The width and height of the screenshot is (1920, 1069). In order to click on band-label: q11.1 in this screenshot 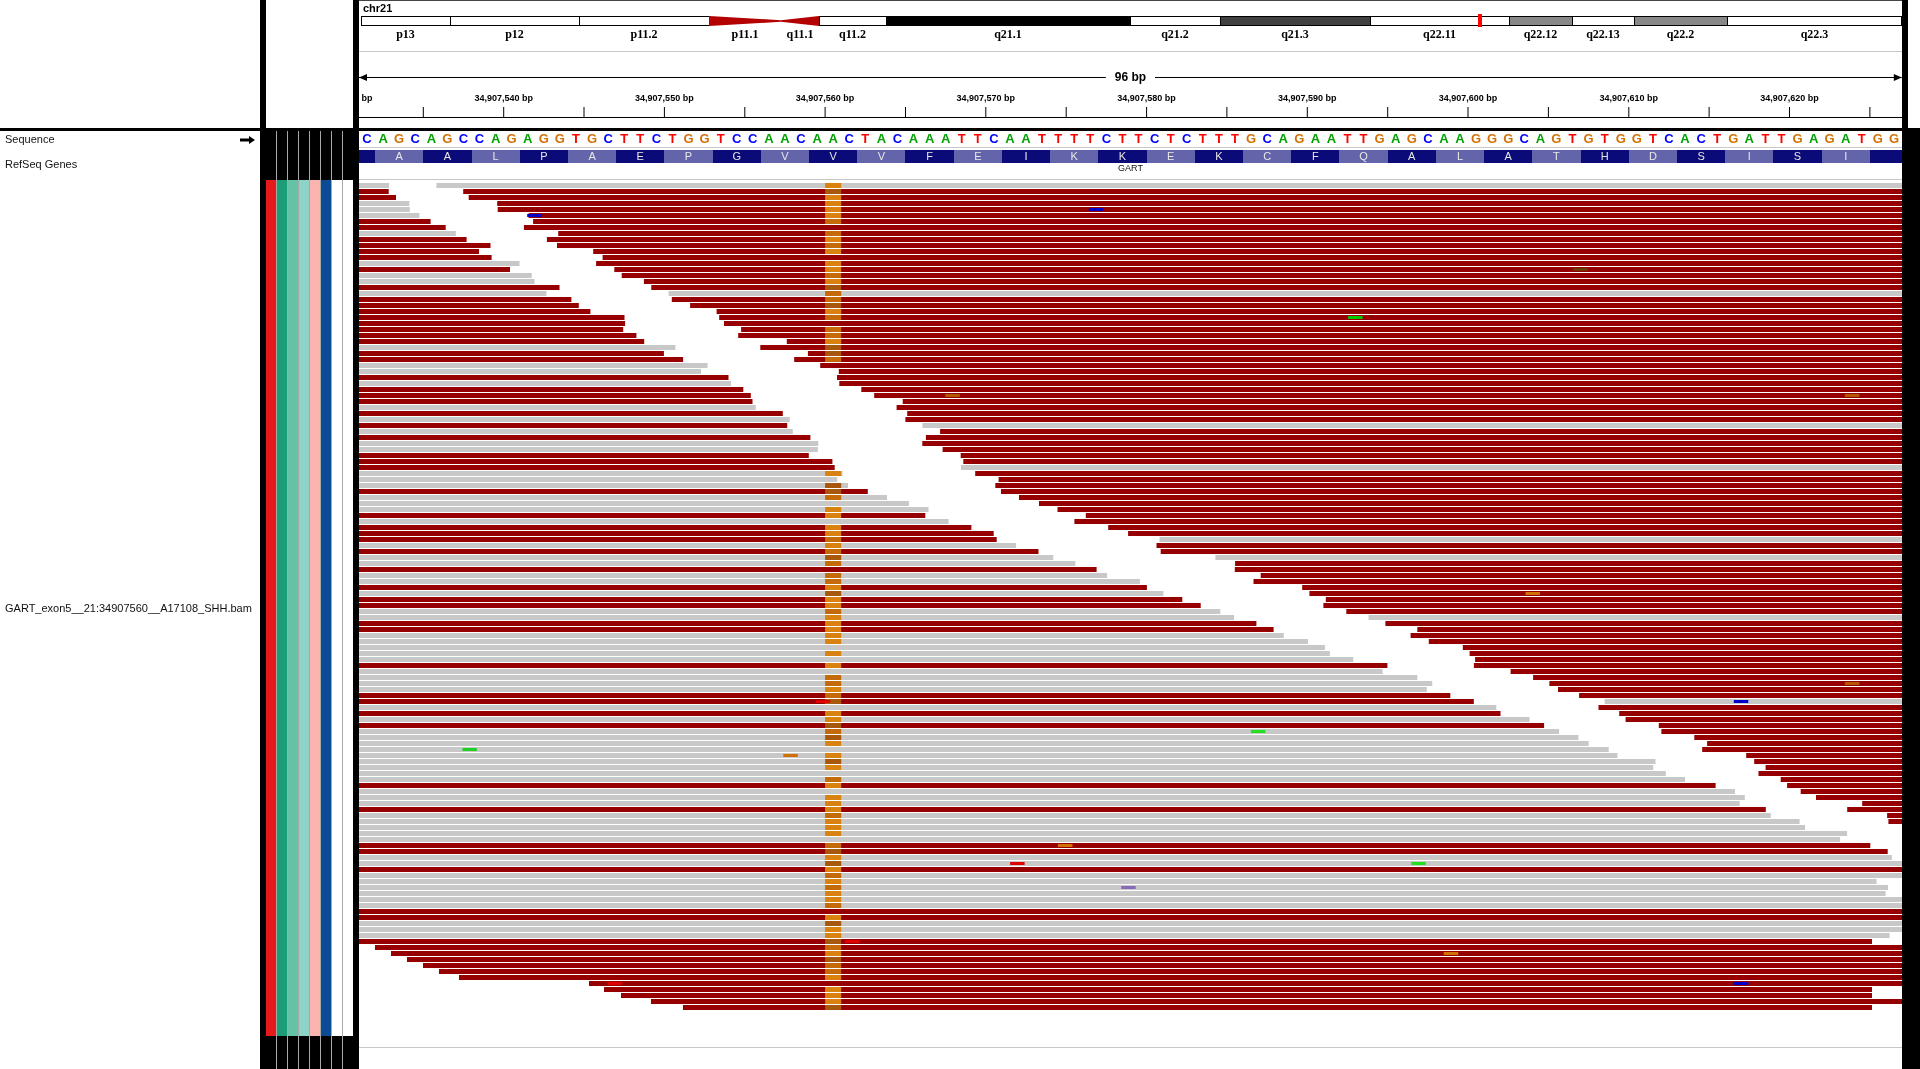, I will do `click(800, 34)`.